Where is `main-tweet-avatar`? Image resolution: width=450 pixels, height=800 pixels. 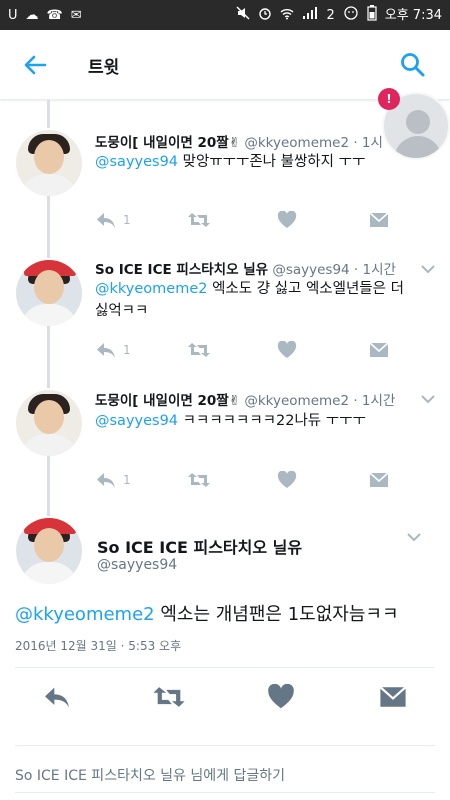 main-tweet-avatar is located at coordinates (49, 551).